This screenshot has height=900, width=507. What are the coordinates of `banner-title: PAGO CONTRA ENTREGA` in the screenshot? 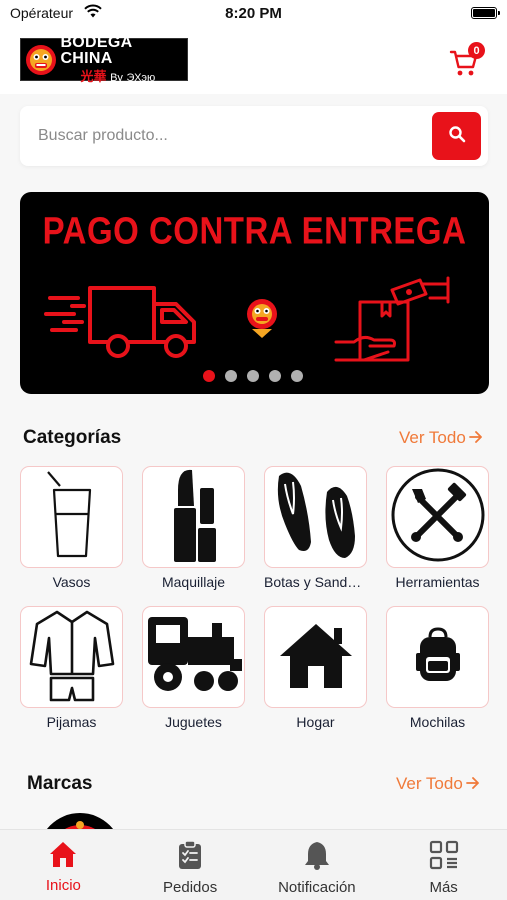 It's located at (254, 230).